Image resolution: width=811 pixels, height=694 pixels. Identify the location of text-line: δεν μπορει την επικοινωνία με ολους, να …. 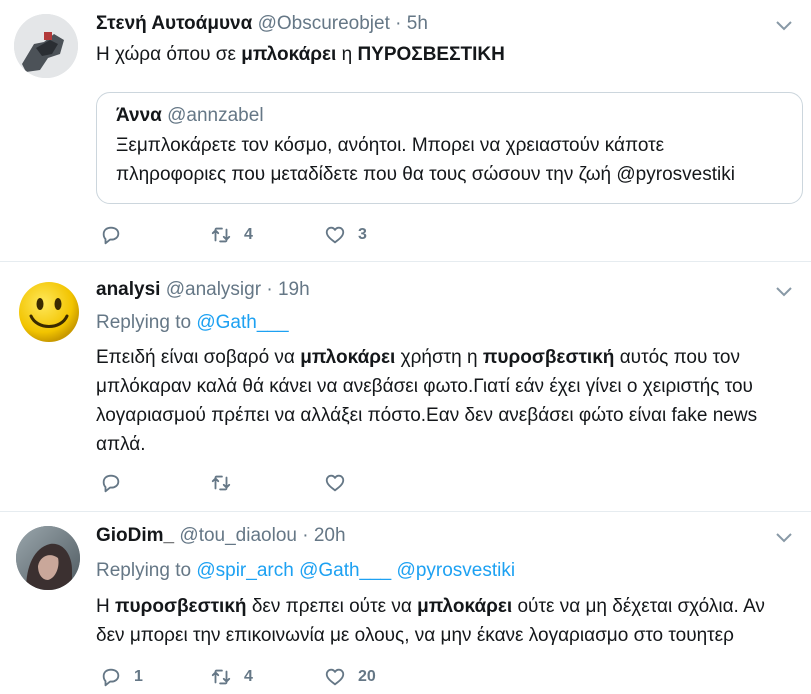
(415, 635).